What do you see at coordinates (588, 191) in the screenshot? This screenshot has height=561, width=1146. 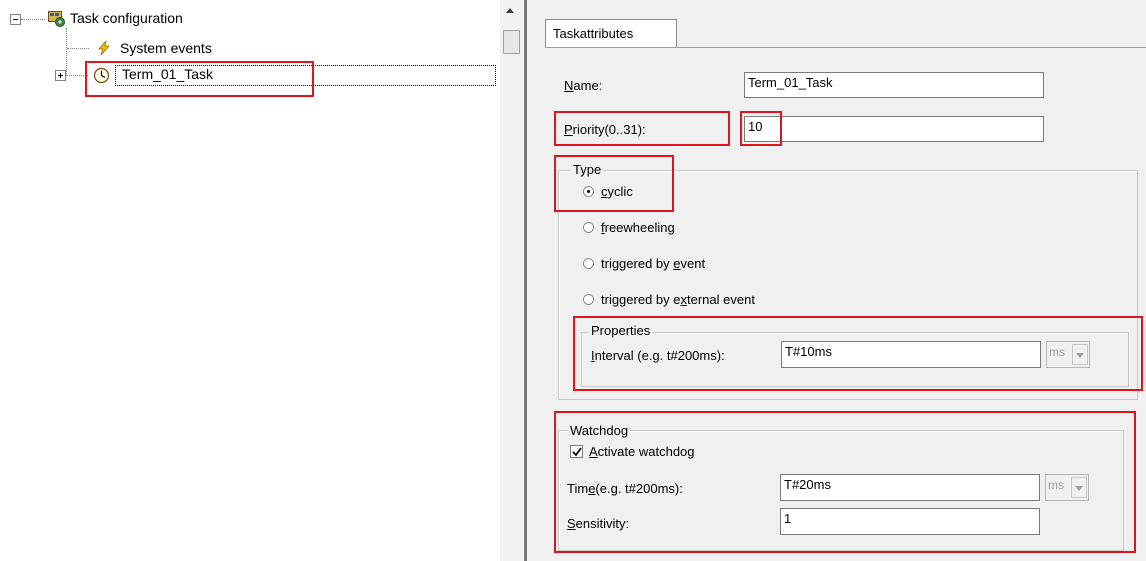 I see `radio-cyclic` at bounding box center [588, 191].